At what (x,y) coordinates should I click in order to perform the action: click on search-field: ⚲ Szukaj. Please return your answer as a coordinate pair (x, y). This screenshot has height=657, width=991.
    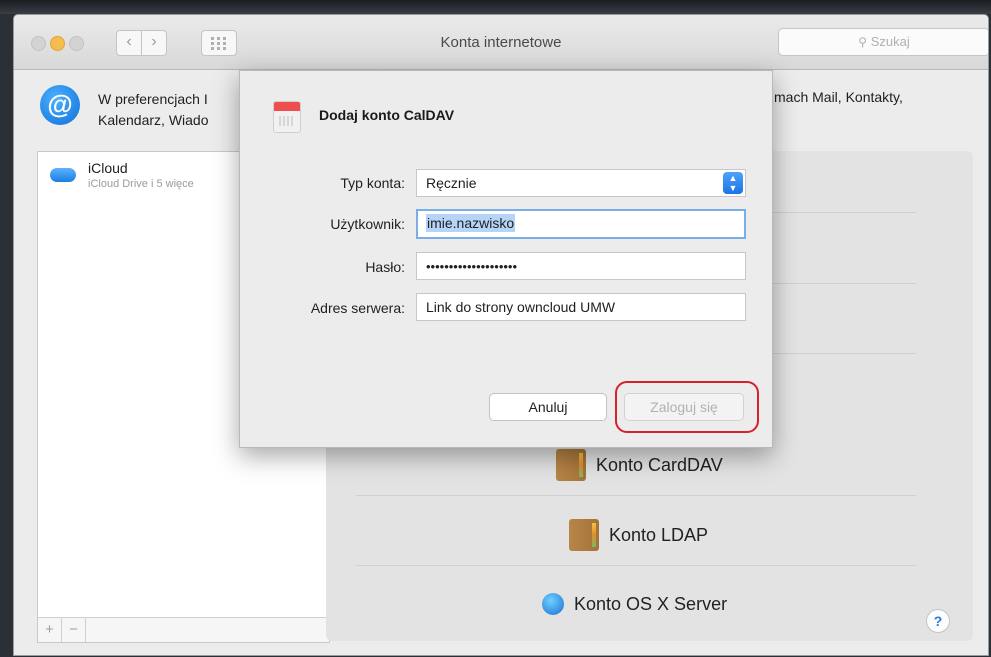
    Looking at the image, I should click on (883, 42).